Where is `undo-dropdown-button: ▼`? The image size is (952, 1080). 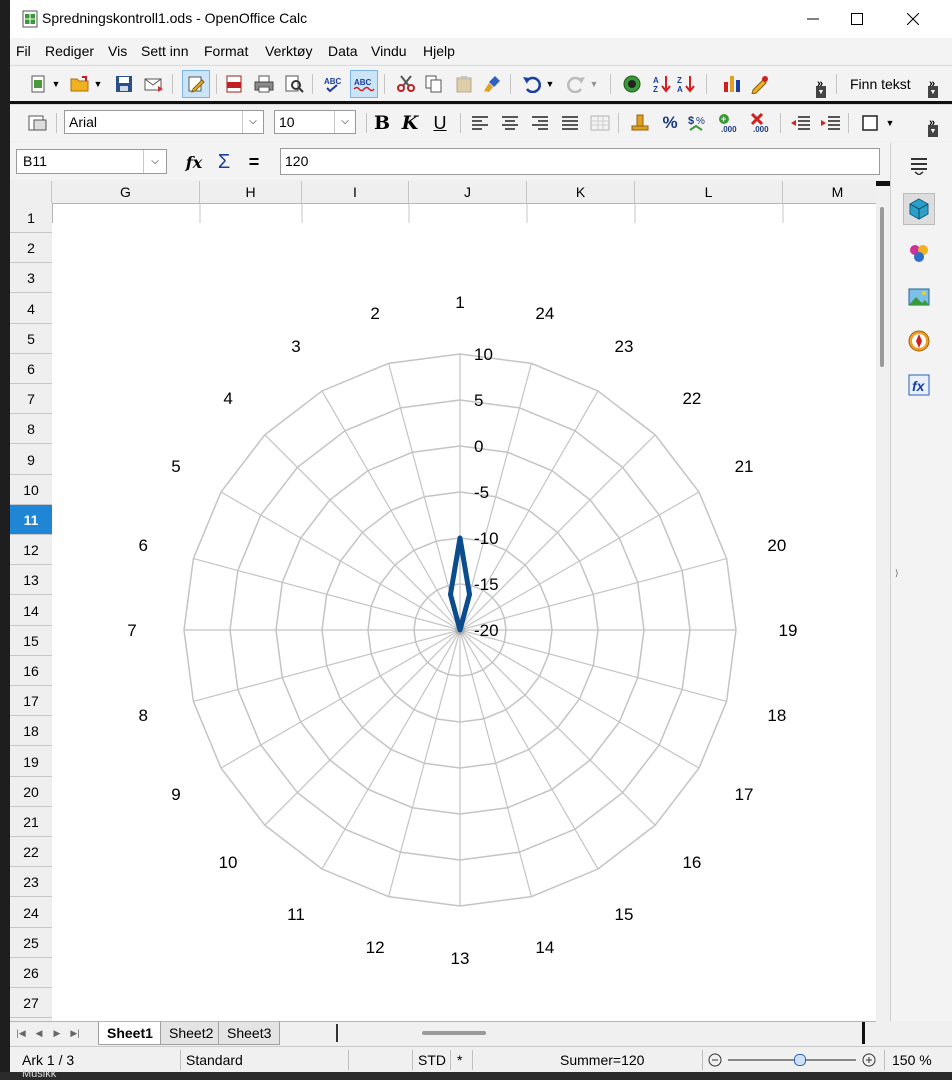 undo-dropdown-button: ▼ is located at coordinates (550, 84).